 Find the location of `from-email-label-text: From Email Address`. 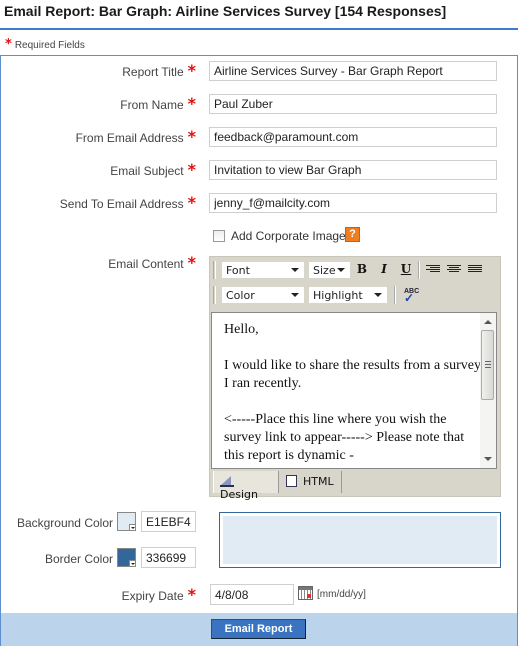

from-email-label-text: From Email Address is located at coordinates (129, 138).